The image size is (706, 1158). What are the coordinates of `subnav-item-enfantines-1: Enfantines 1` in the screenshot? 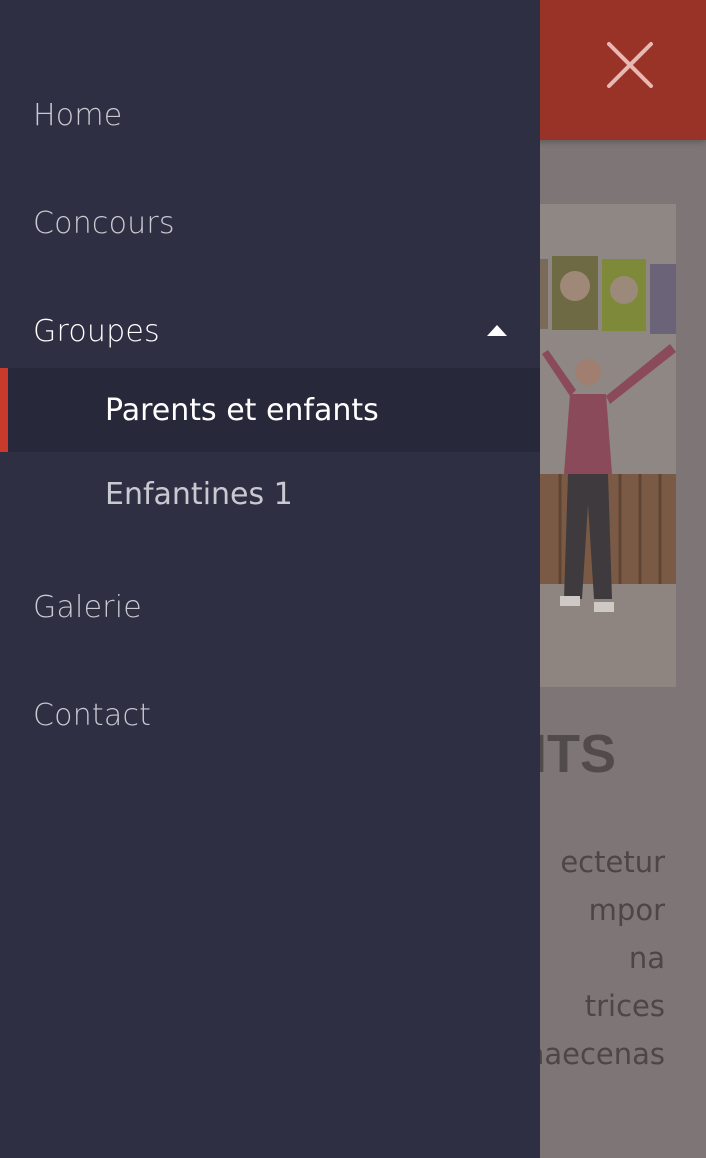 It's located at (270, 494).